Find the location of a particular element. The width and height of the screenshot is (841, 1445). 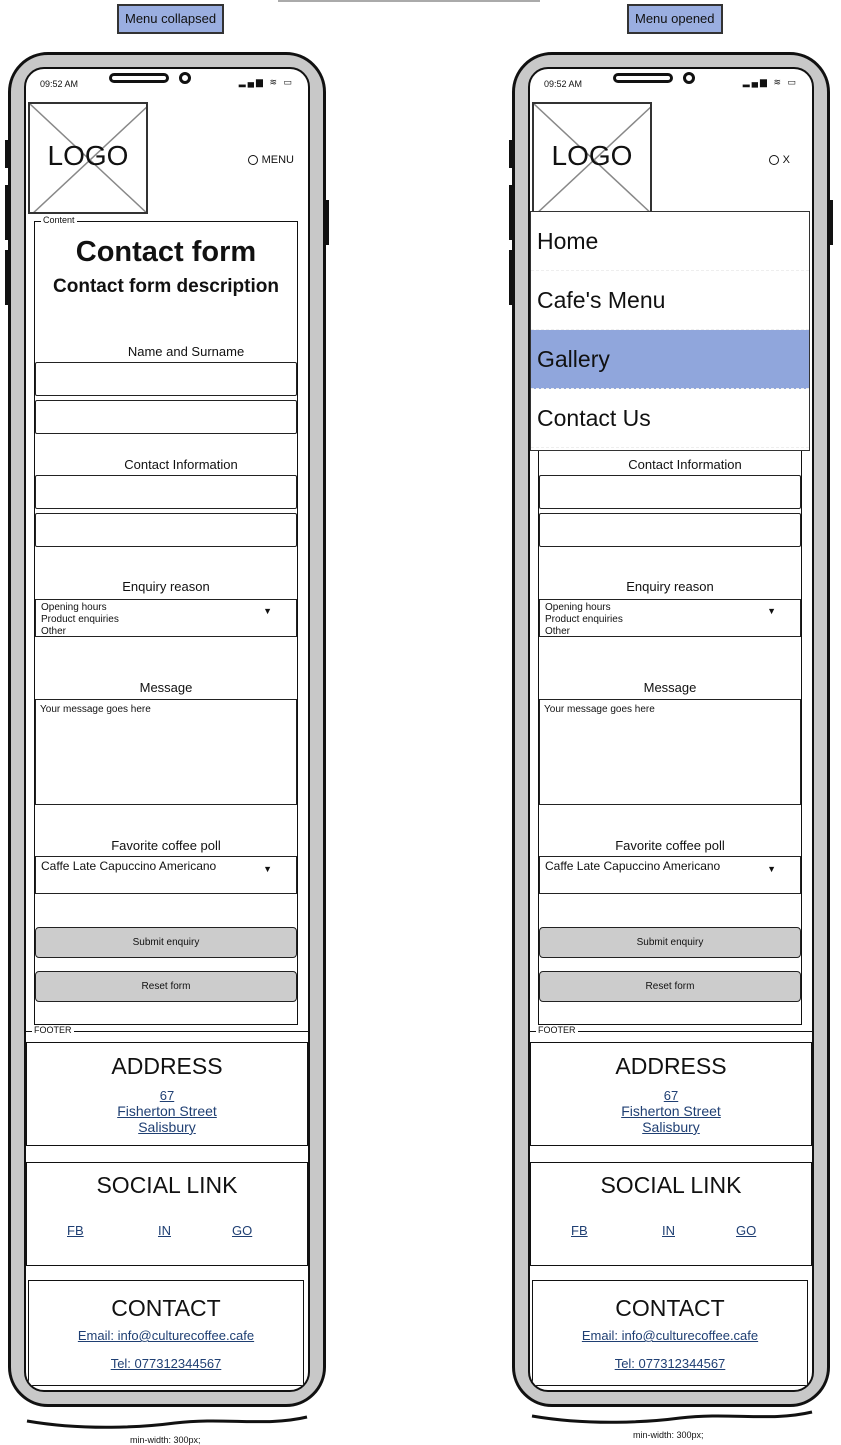

enquiry-option: Opening hours is located at coordinates (578, 607).